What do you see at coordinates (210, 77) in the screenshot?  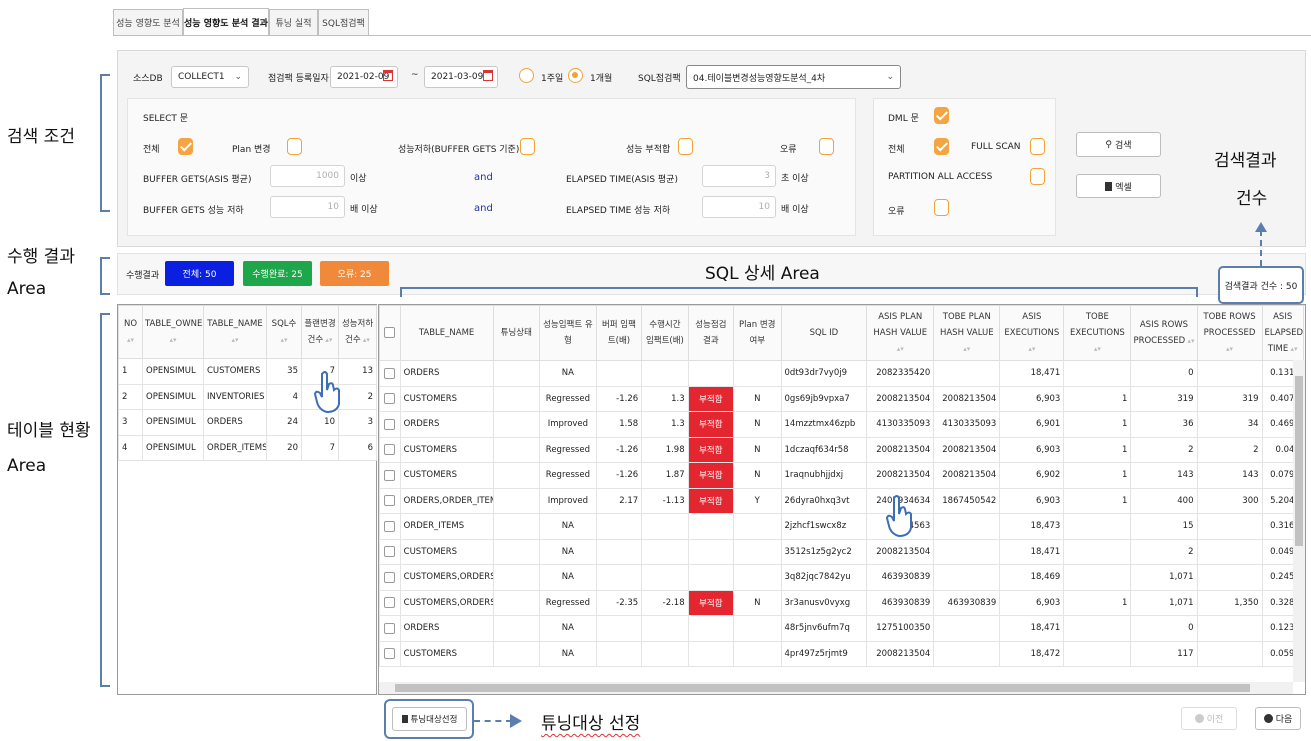 I see `source-db-select: COLLECT1 ⌄` at bounding box center [210, 77].